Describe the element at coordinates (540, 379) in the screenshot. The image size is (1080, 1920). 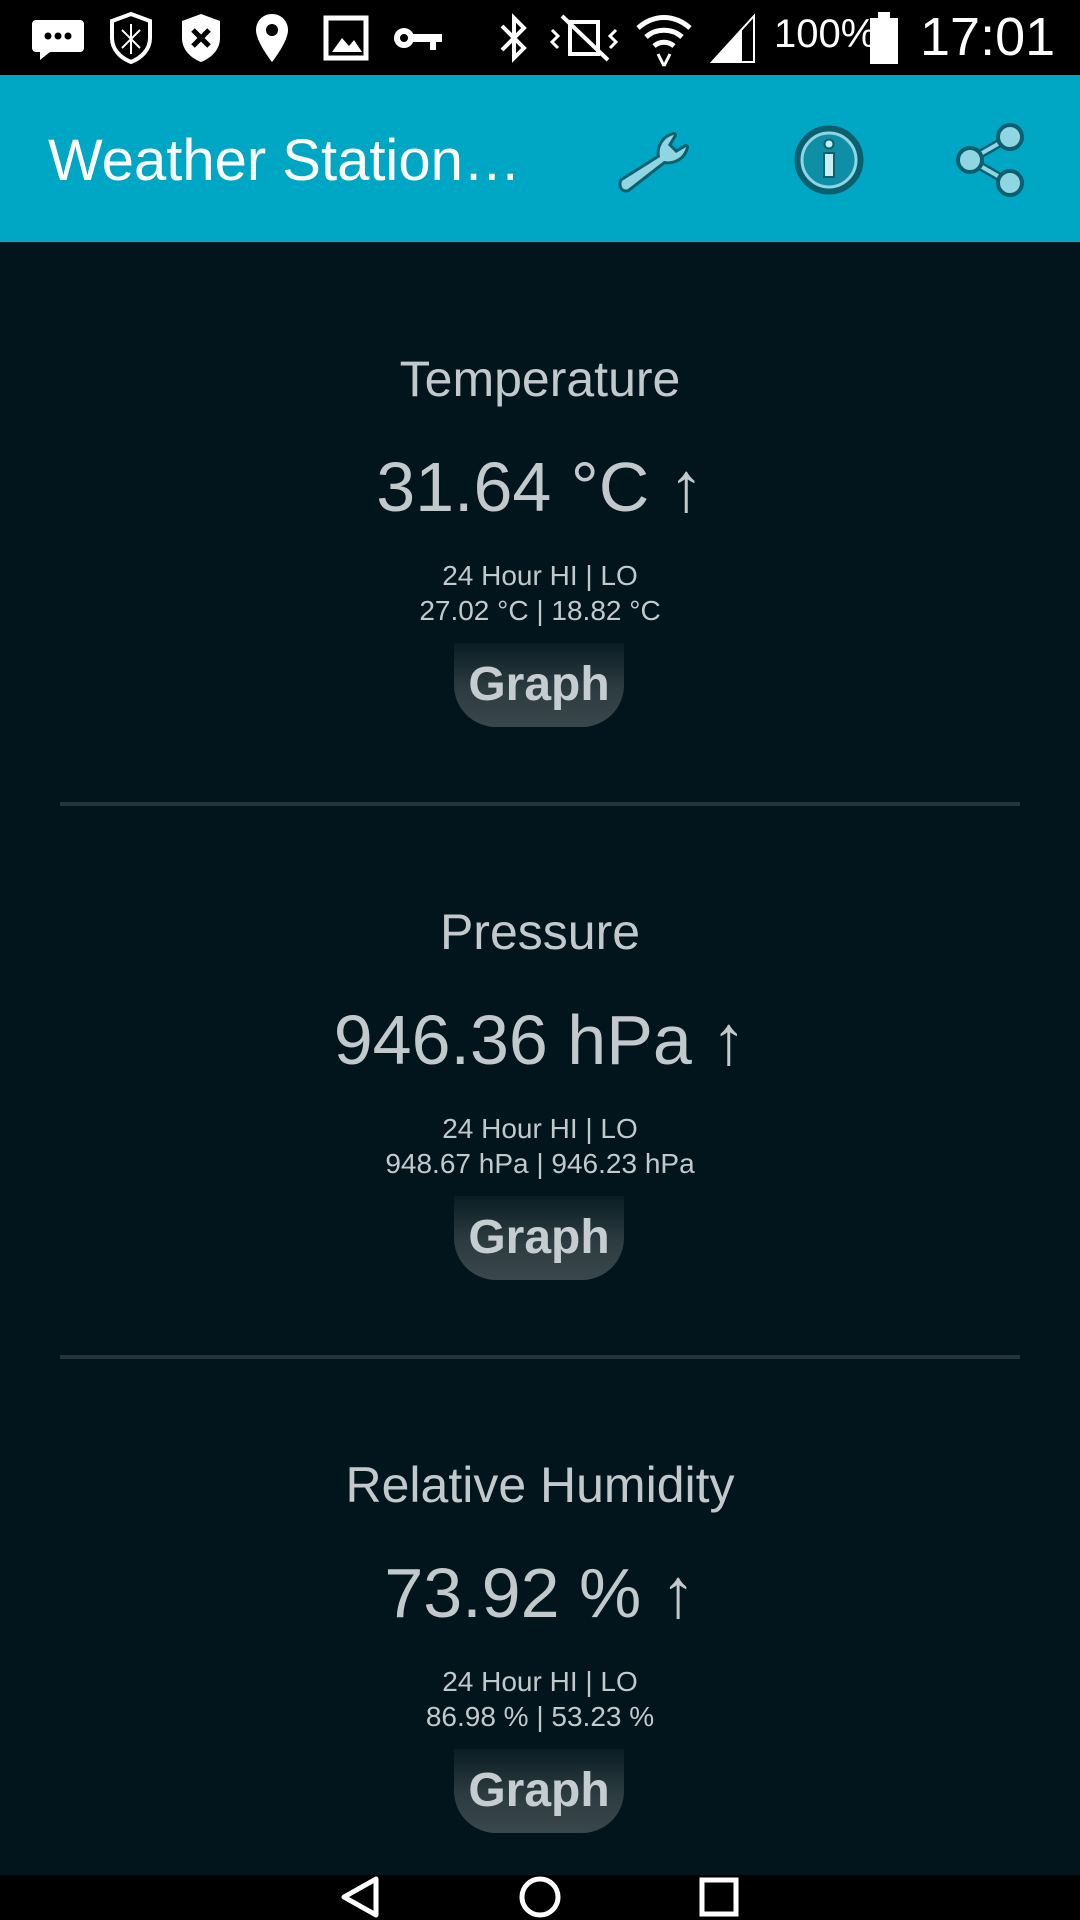
I see `section-title: Temperature` at that location.